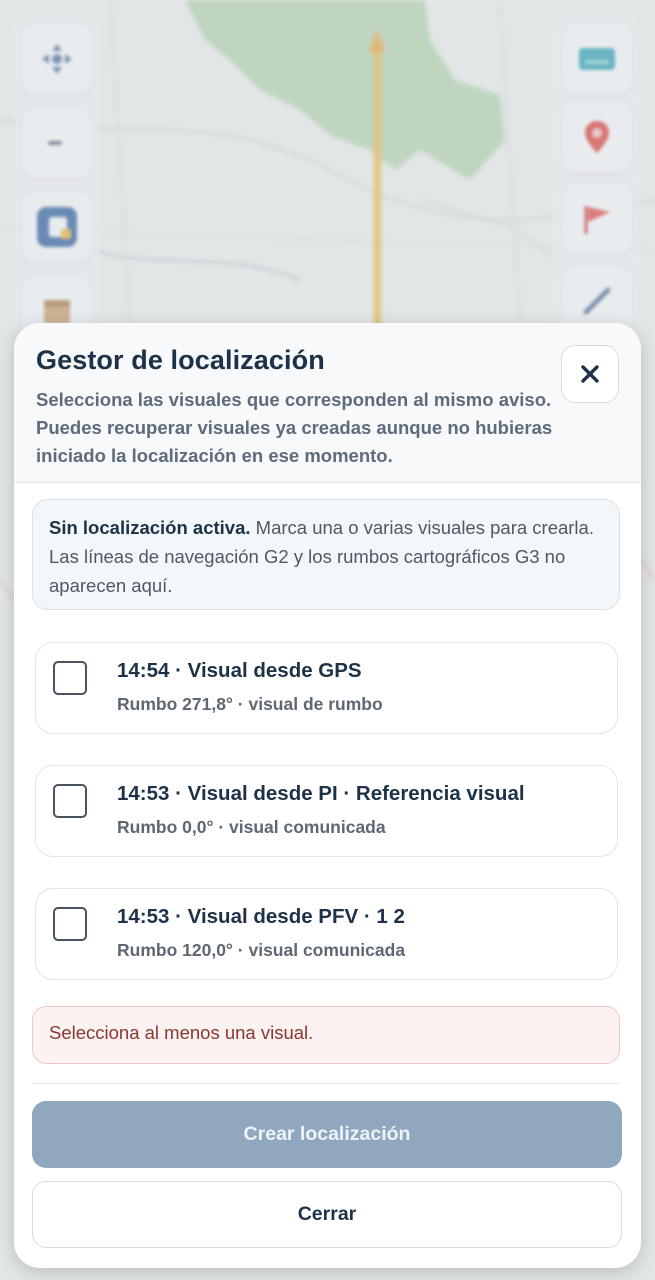 The image size is (655, 1280). What do you see at coordinates (327, 1214) in the screenshot?
I see `close-sheet-button: Cerrar` at bounding box center [327, 1214].